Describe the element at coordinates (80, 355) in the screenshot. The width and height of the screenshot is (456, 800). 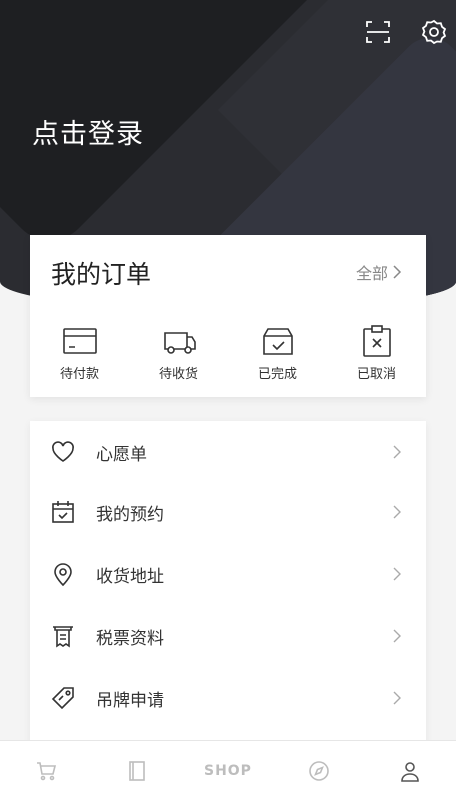
I see `order-status-pending-payment: 待付款` at that location.